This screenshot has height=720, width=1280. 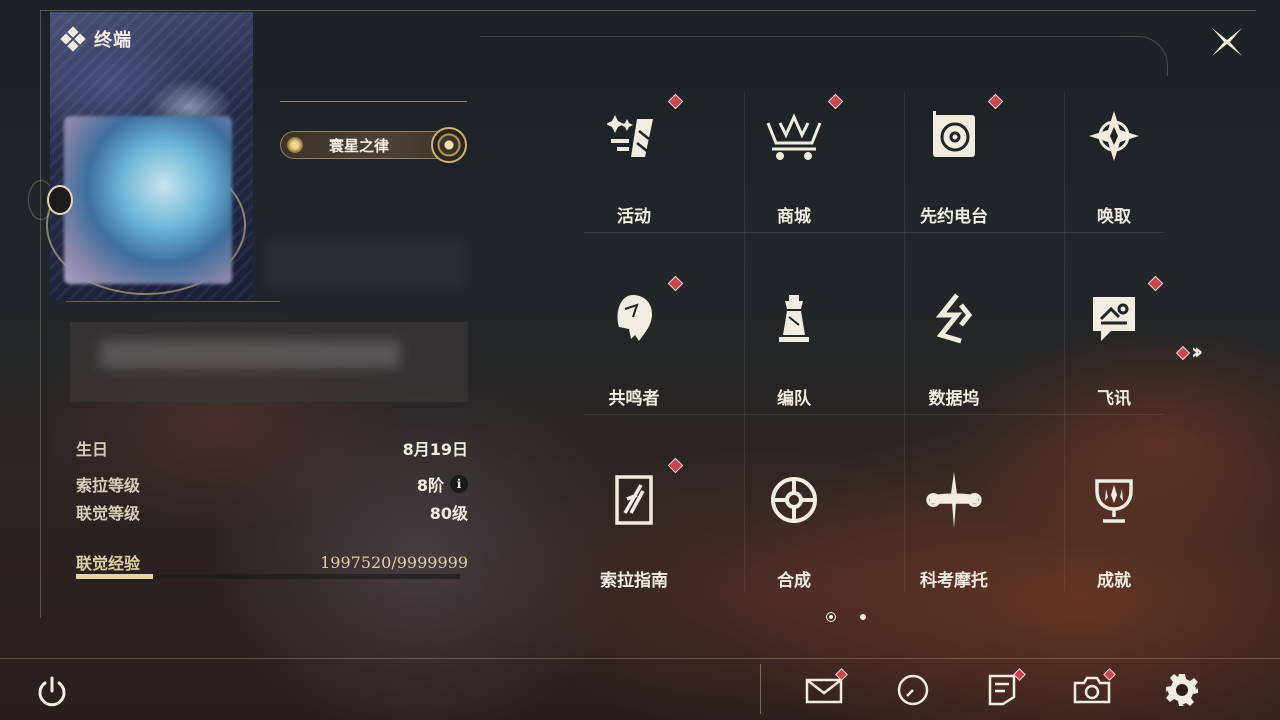 I want to click on next-page-button: ››, so click(x=1189, y=352).